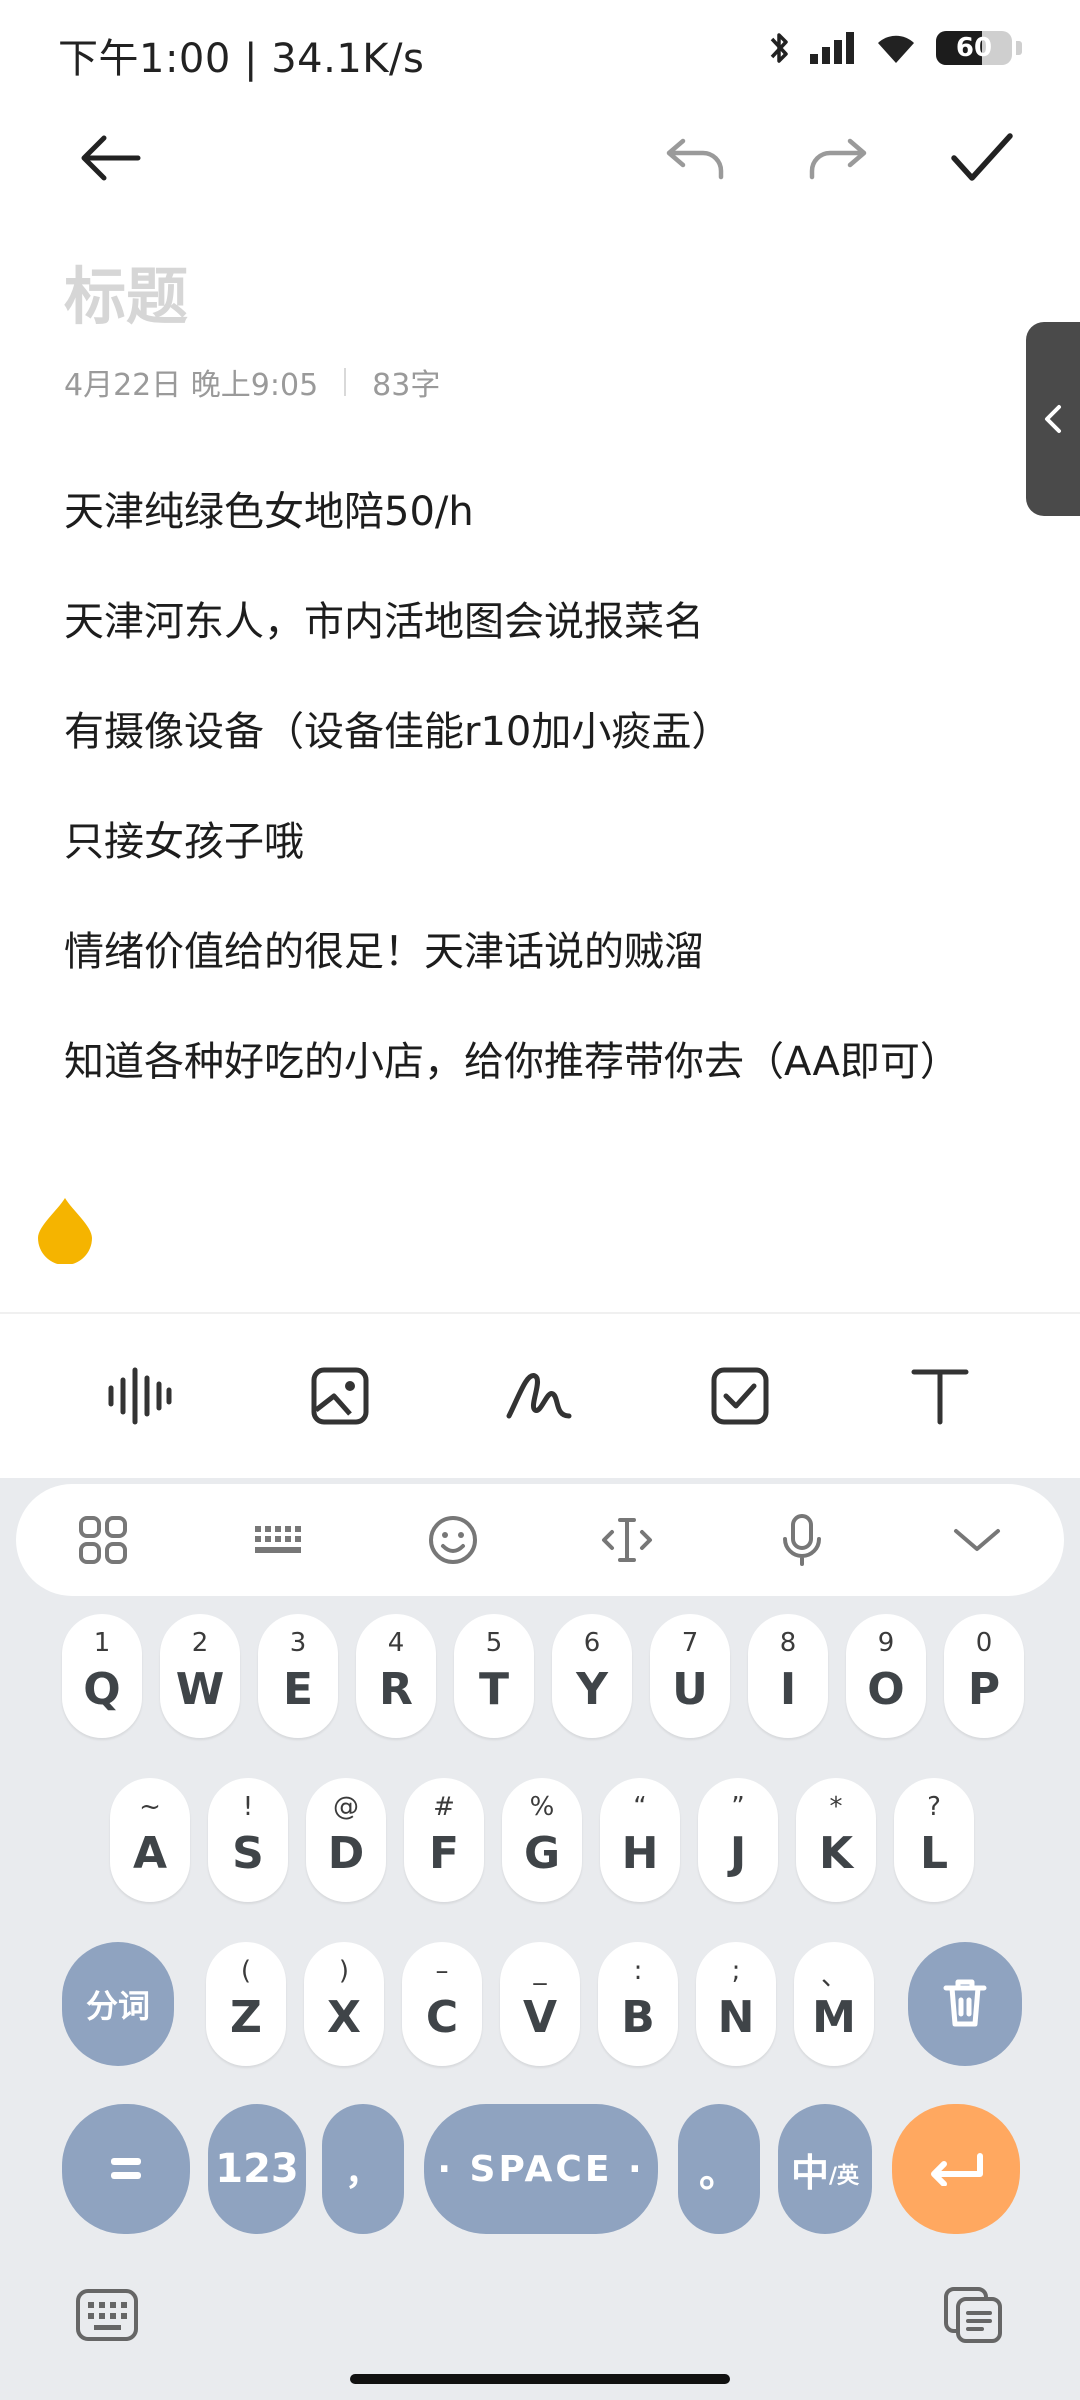  What do you see at coordinates (344, 2017) in the screenshot?
I see `key-label: X` at bounding box center [344, 2017].